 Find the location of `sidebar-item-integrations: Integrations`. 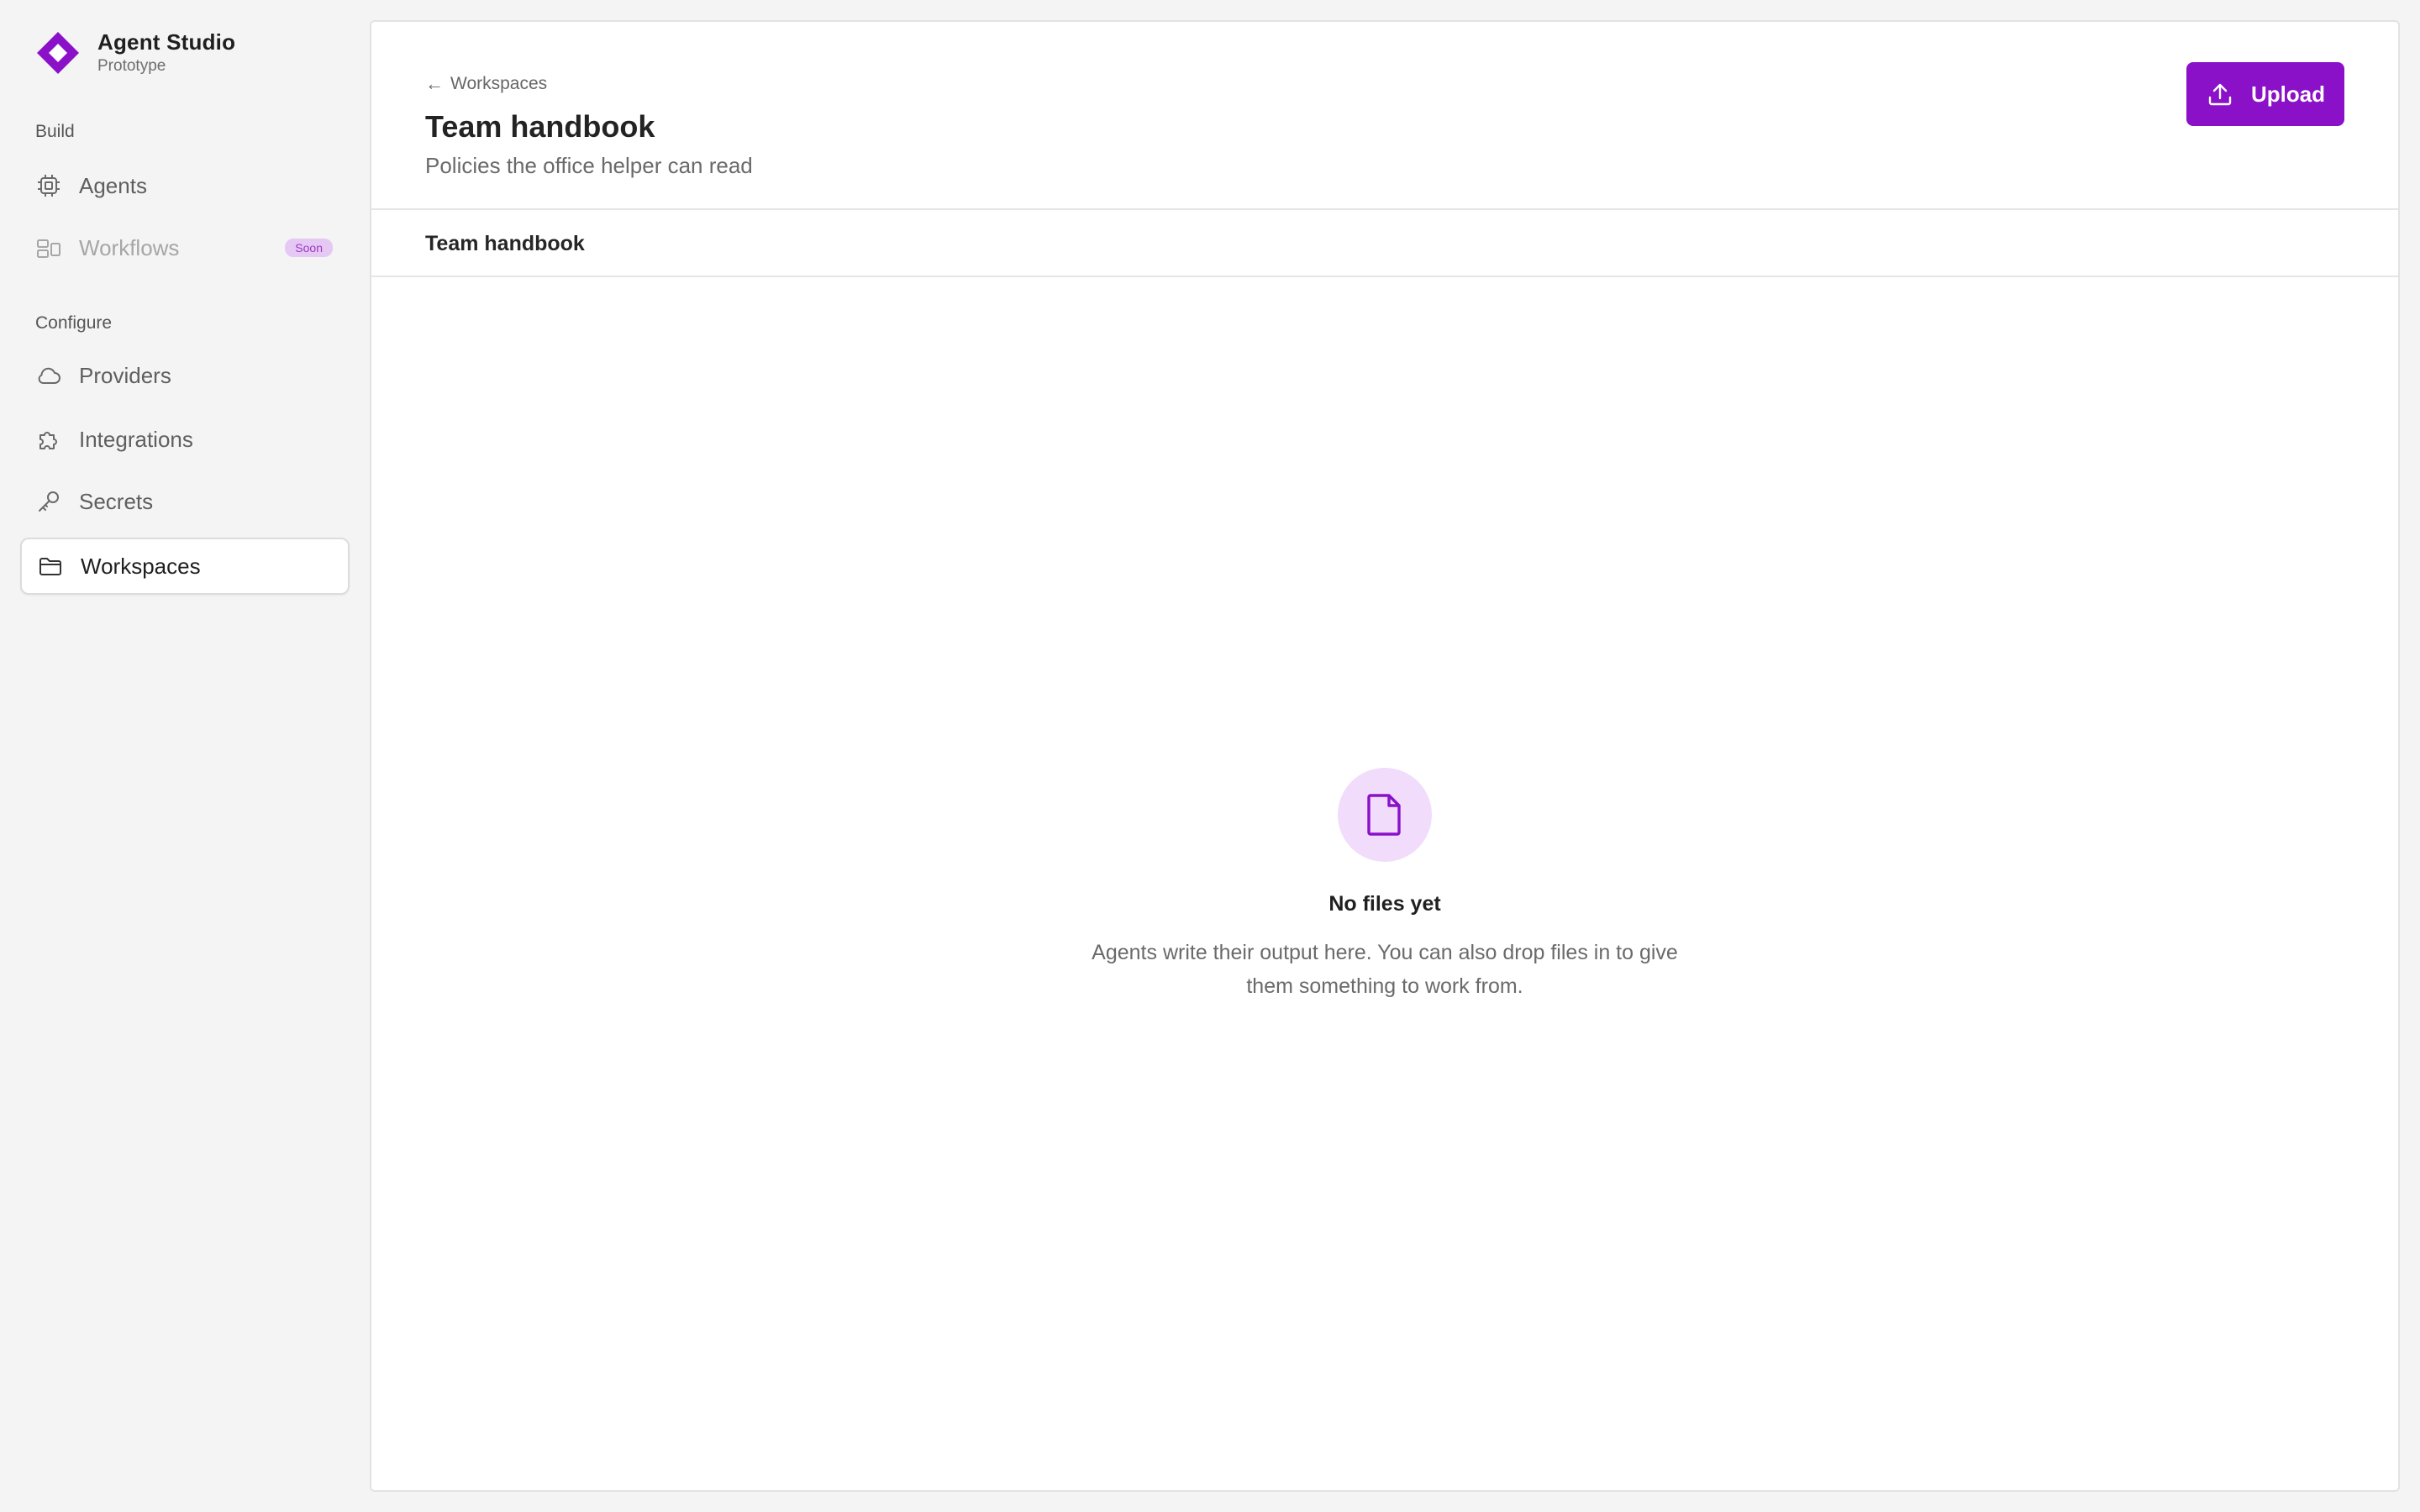

sidebar-item-integrations: Integrations is located at coordinates (185, 439).